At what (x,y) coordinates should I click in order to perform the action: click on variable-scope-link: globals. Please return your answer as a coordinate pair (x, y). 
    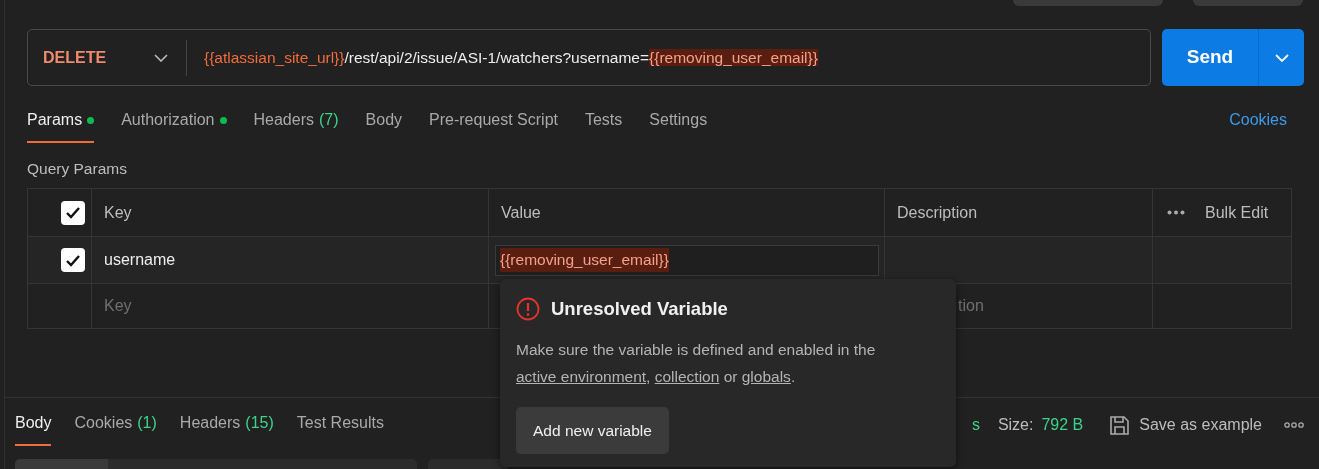
    Looking at the image, I should click on (766, 376).